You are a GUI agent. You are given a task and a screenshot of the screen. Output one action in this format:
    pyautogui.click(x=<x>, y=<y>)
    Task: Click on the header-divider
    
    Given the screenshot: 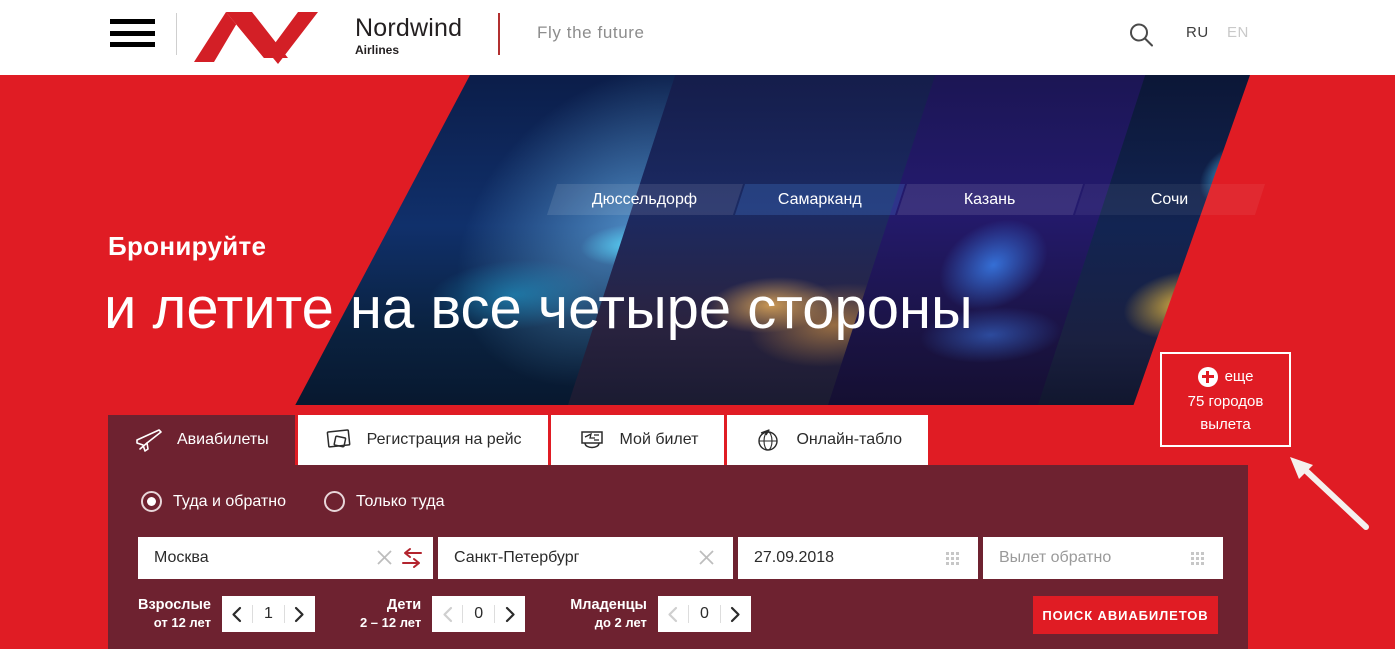 What is the action you would take?
    pyautogui.click(x=176, y=34)
    